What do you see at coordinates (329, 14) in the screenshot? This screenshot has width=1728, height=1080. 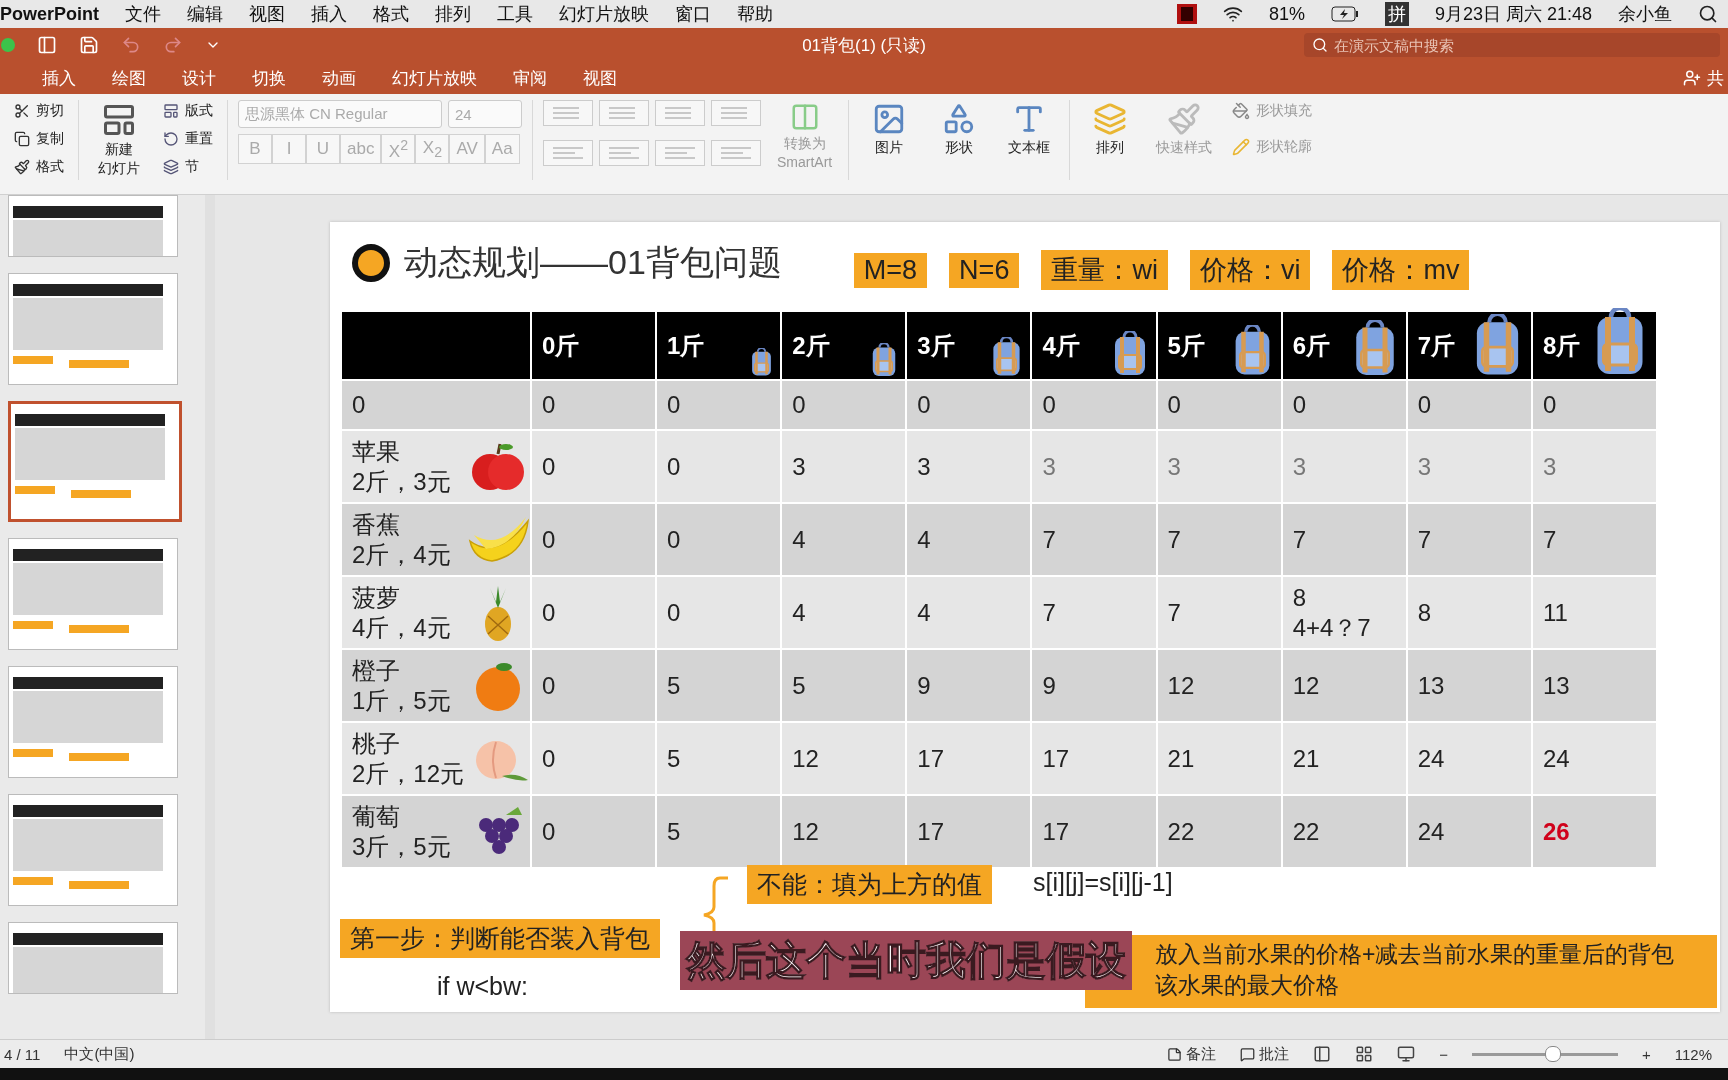 I see `menu-item: 插入` at bounding box center [329, 14].